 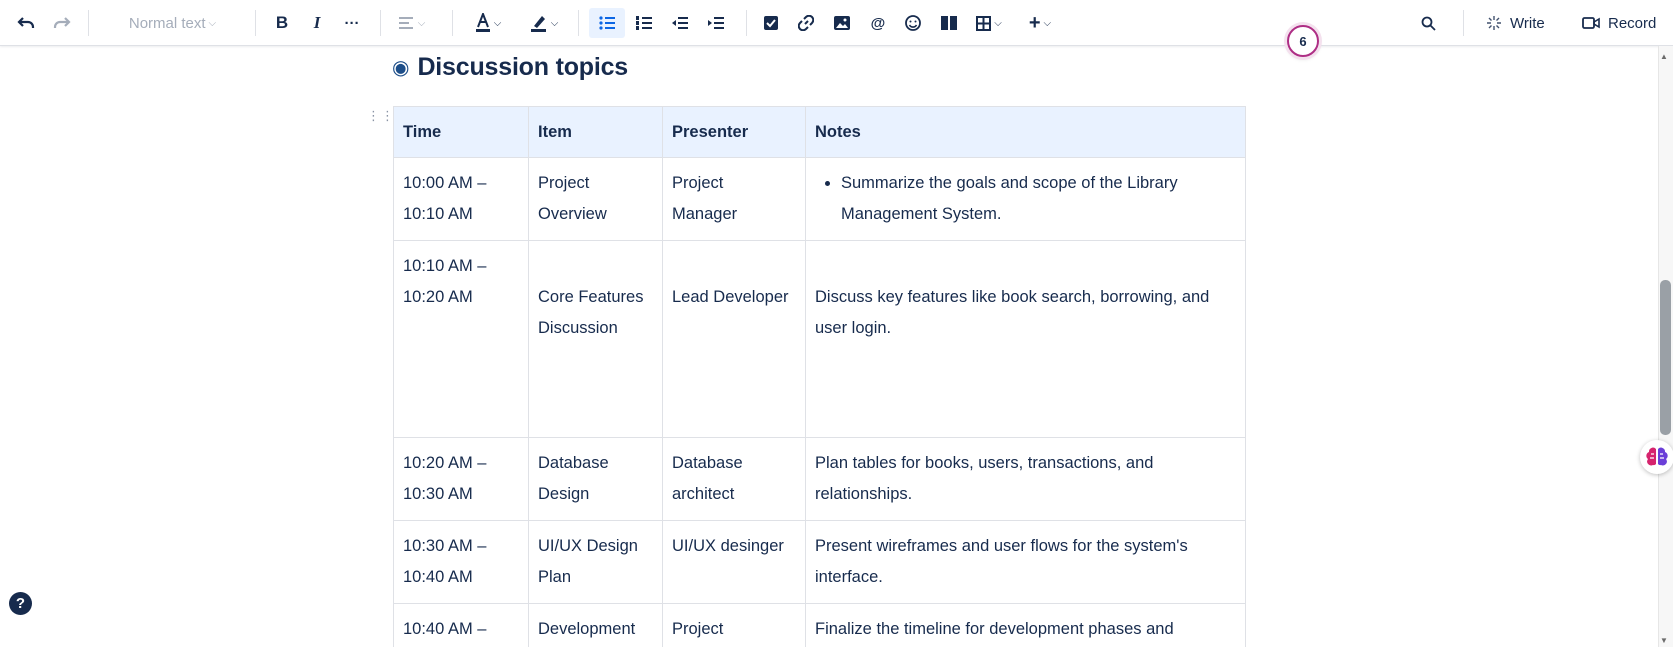 I want to click on item-line: Core Features, so click(x=591, y=297).